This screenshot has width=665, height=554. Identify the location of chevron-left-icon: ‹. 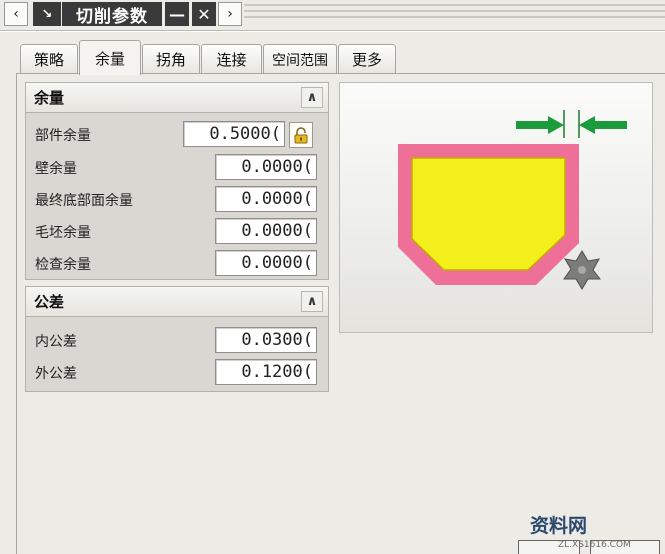
(16, 14).